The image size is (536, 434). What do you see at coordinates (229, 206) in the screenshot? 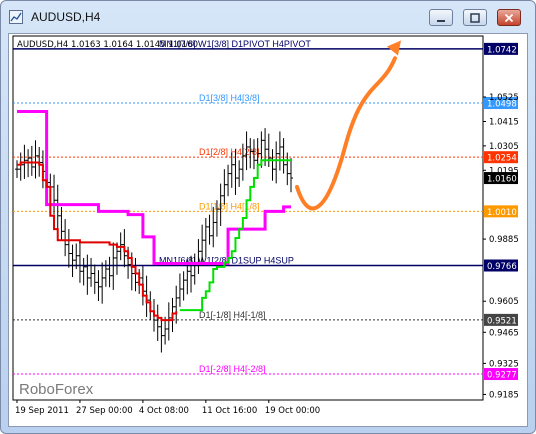
I see `level-label-4: D1[1/8] H4[1/8]` at bounding box center [229, 206].